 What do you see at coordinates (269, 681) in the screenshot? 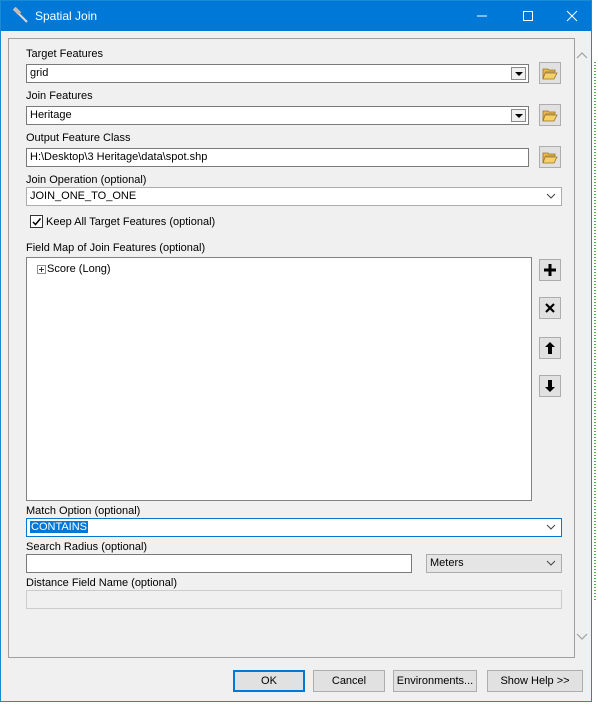
I see `ok-button: OK` at bounding box center [269, 681].